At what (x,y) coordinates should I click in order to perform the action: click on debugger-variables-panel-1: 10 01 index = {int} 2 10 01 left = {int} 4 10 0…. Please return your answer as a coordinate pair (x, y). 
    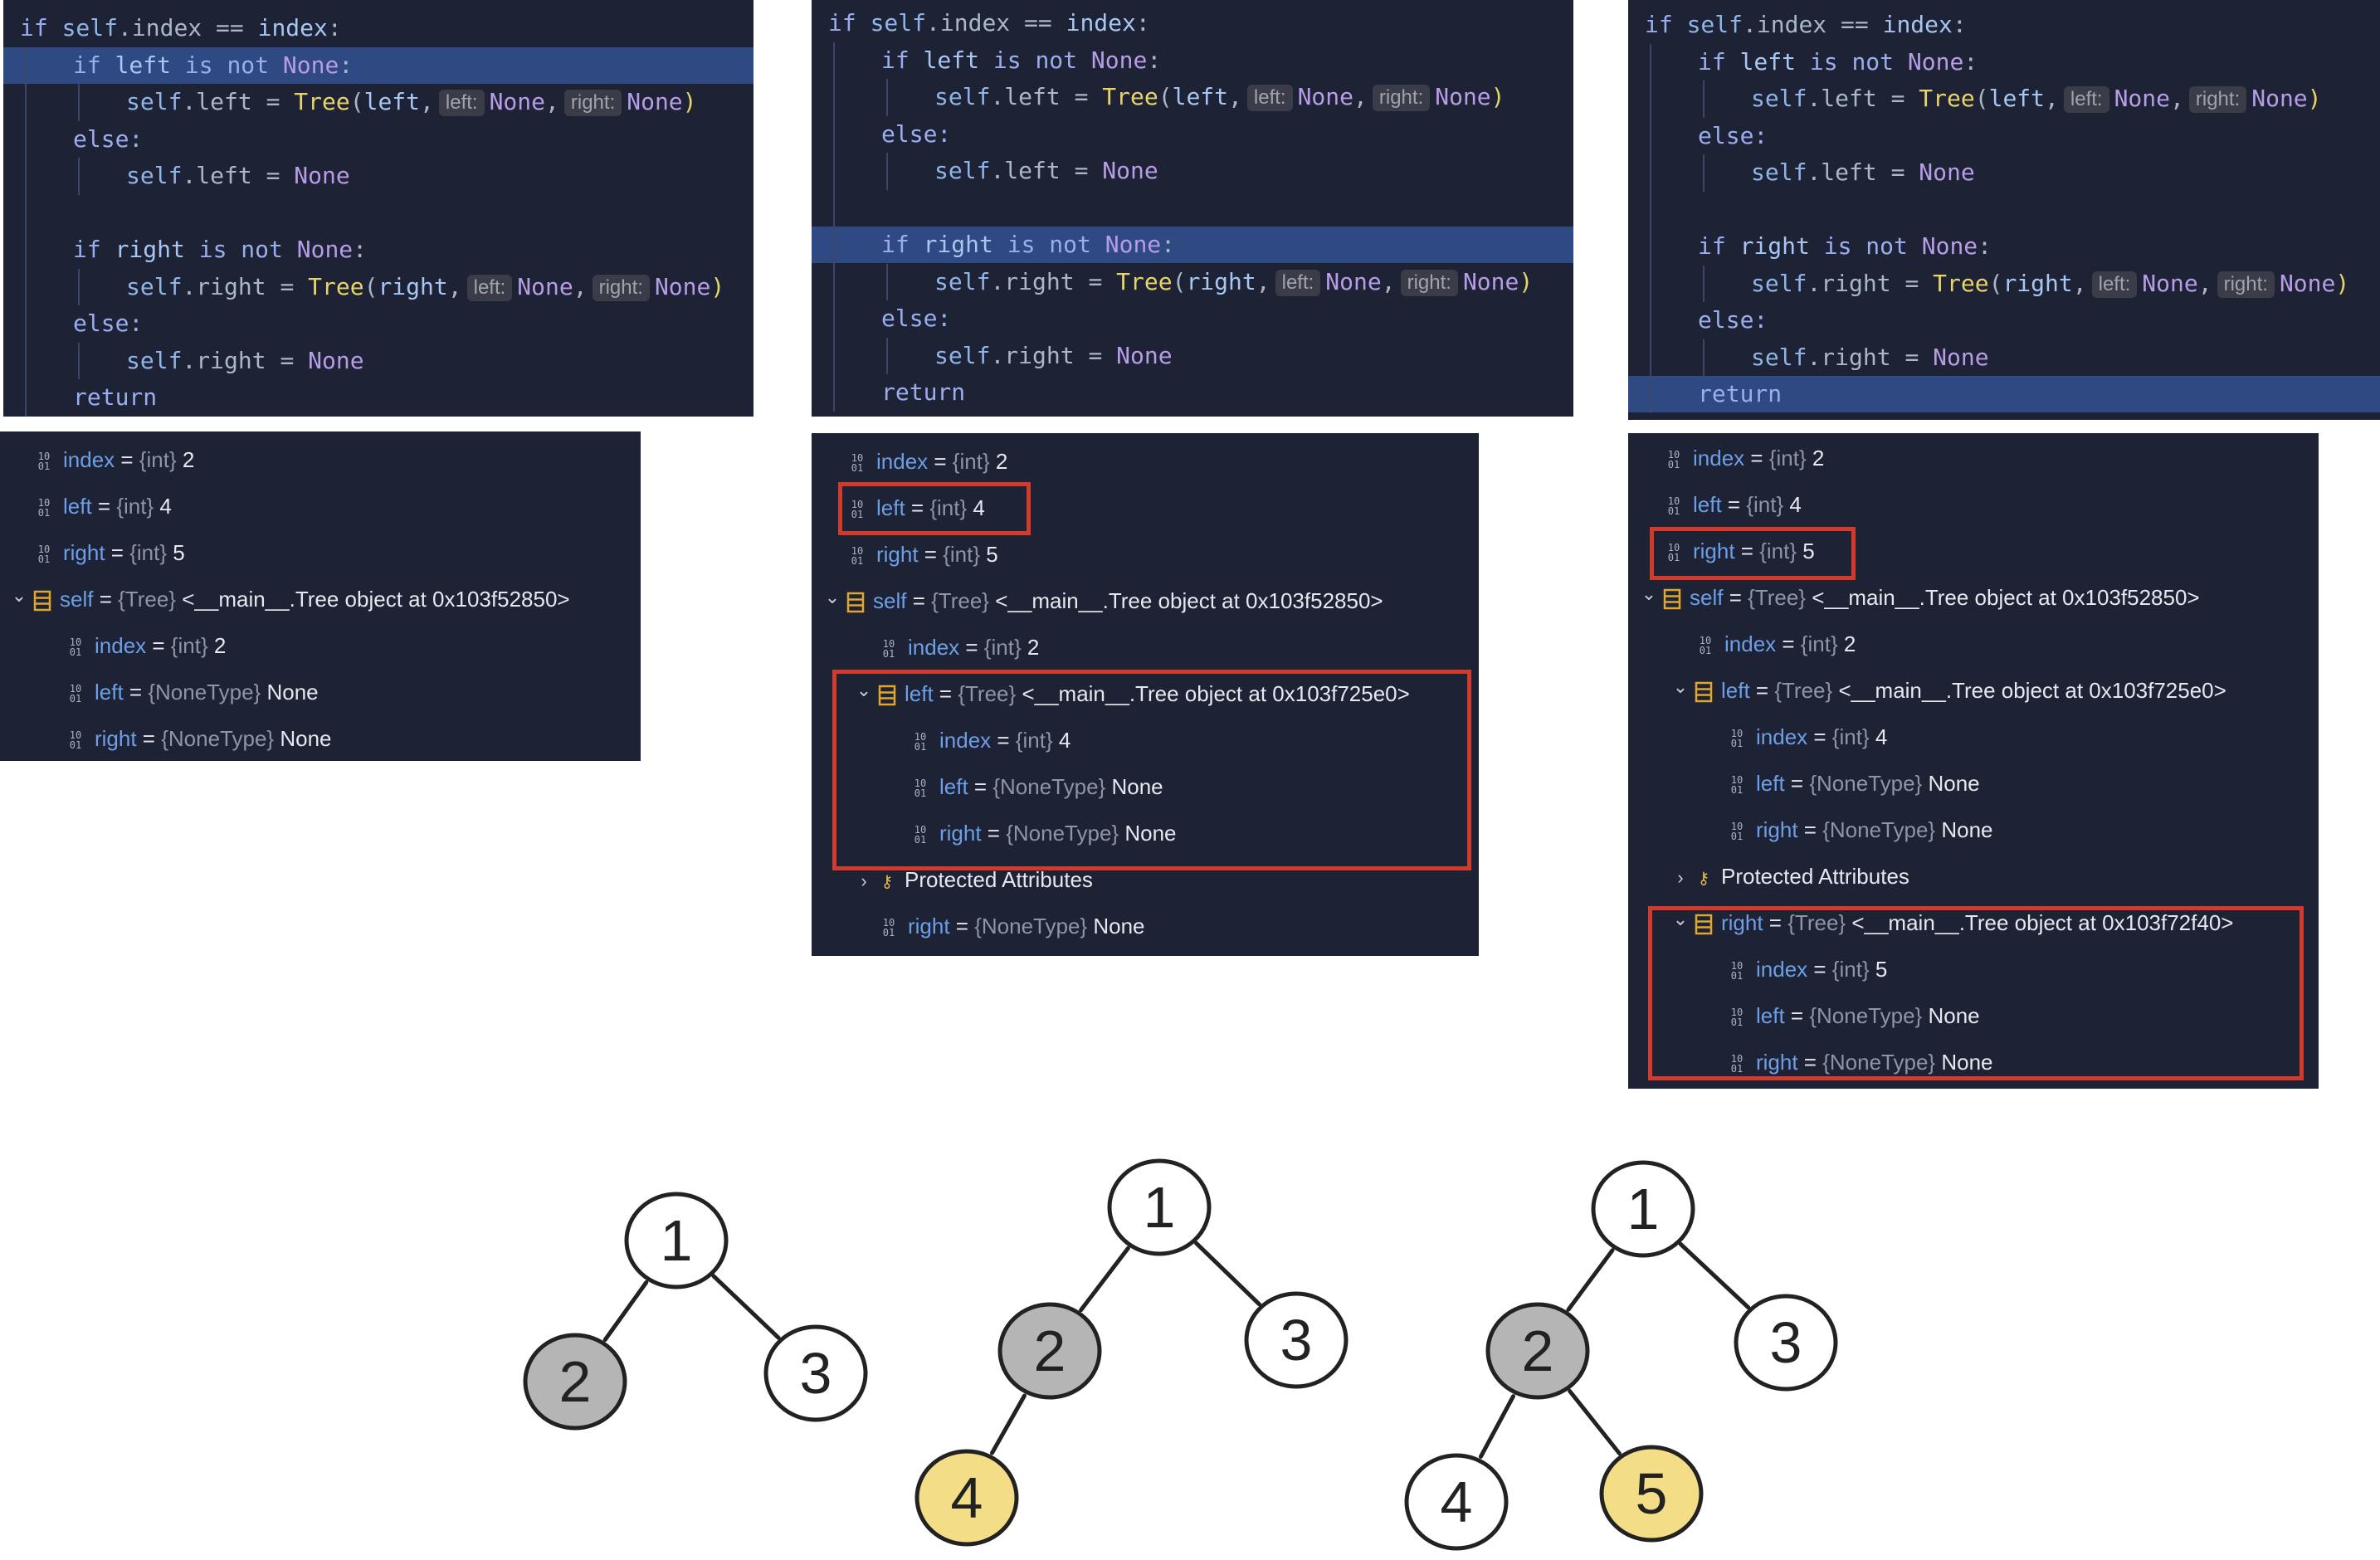
    Looking at the image, I should click on (320, 596).